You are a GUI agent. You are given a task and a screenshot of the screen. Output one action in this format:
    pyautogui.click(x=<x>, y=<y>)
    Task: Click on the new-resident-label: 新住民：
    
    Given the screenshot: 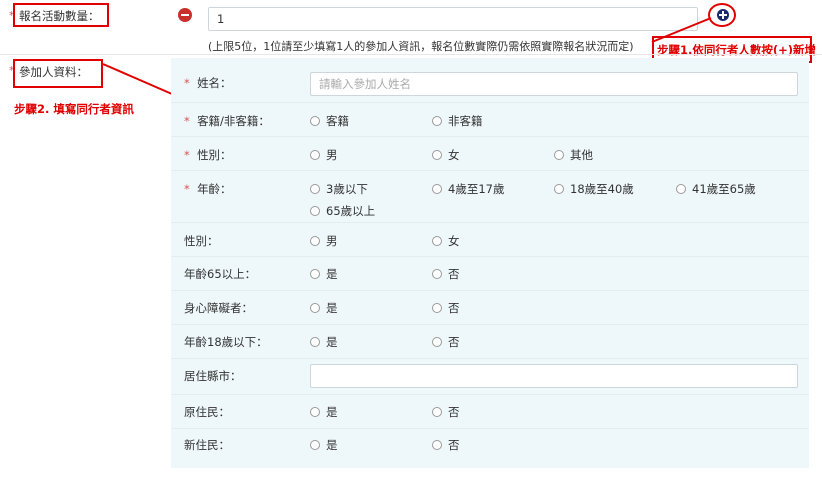 What is the action you would take?
    pyautogui.click(x=207, y=445)
    